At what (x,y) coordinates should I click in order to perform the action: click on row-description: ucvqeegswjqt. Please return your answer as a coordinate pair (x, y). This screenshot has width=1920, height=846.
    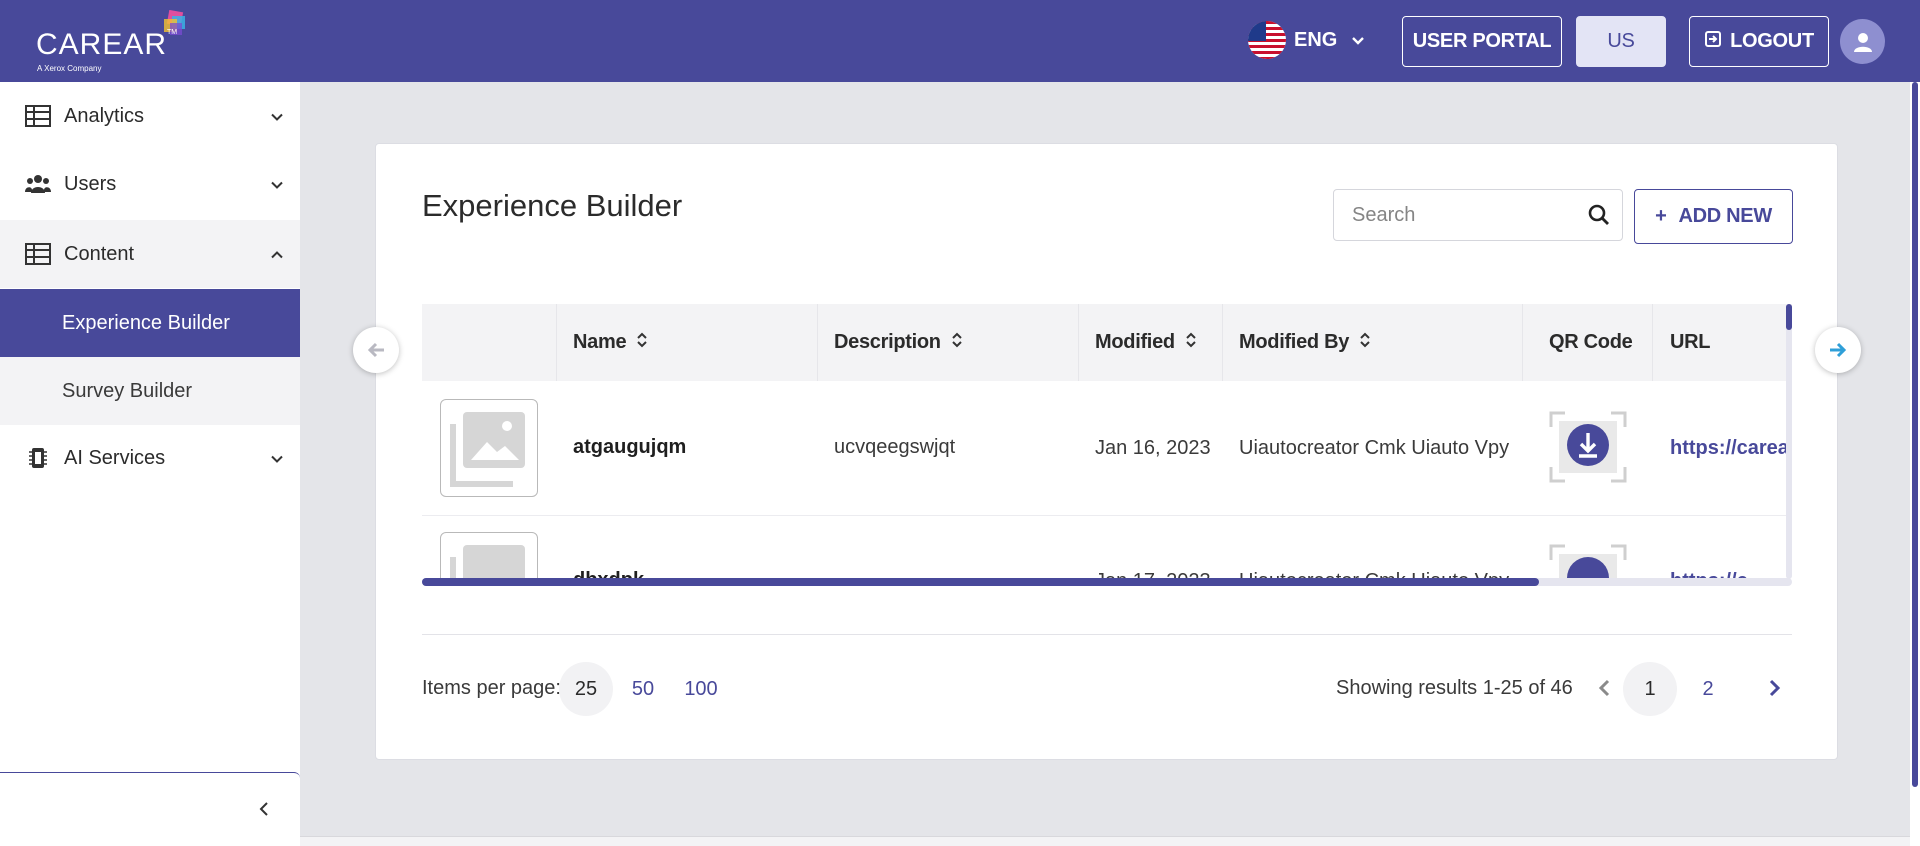
    Looking at the image, I should click on (895, 447).